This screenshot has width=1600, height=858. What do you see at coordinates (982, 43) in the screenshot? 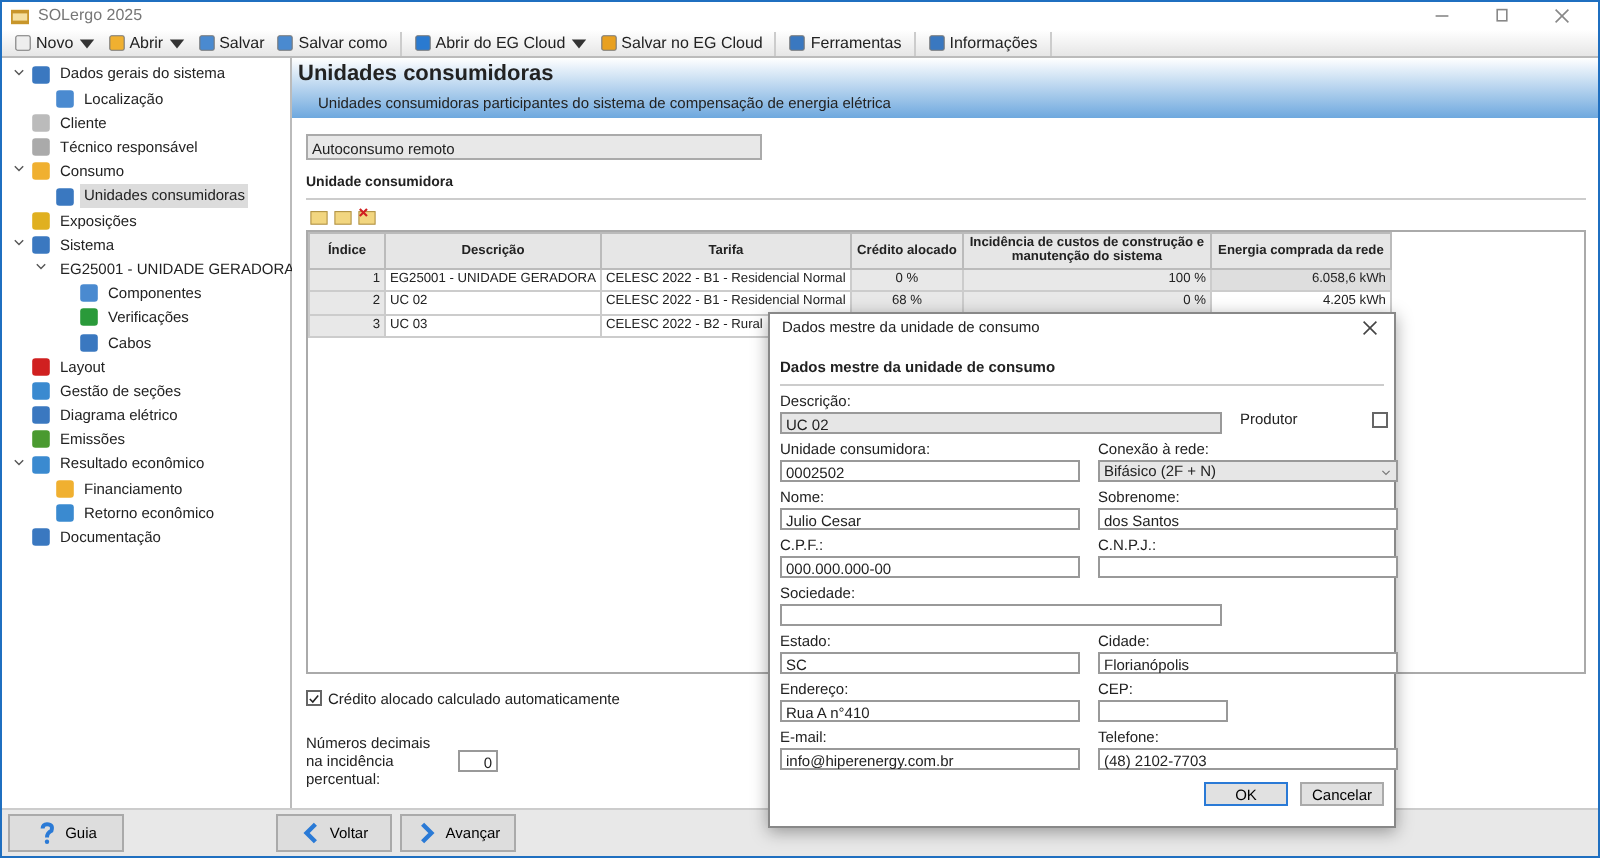
I see `toolbar-button: Informações` at bounding box center [982, 43].